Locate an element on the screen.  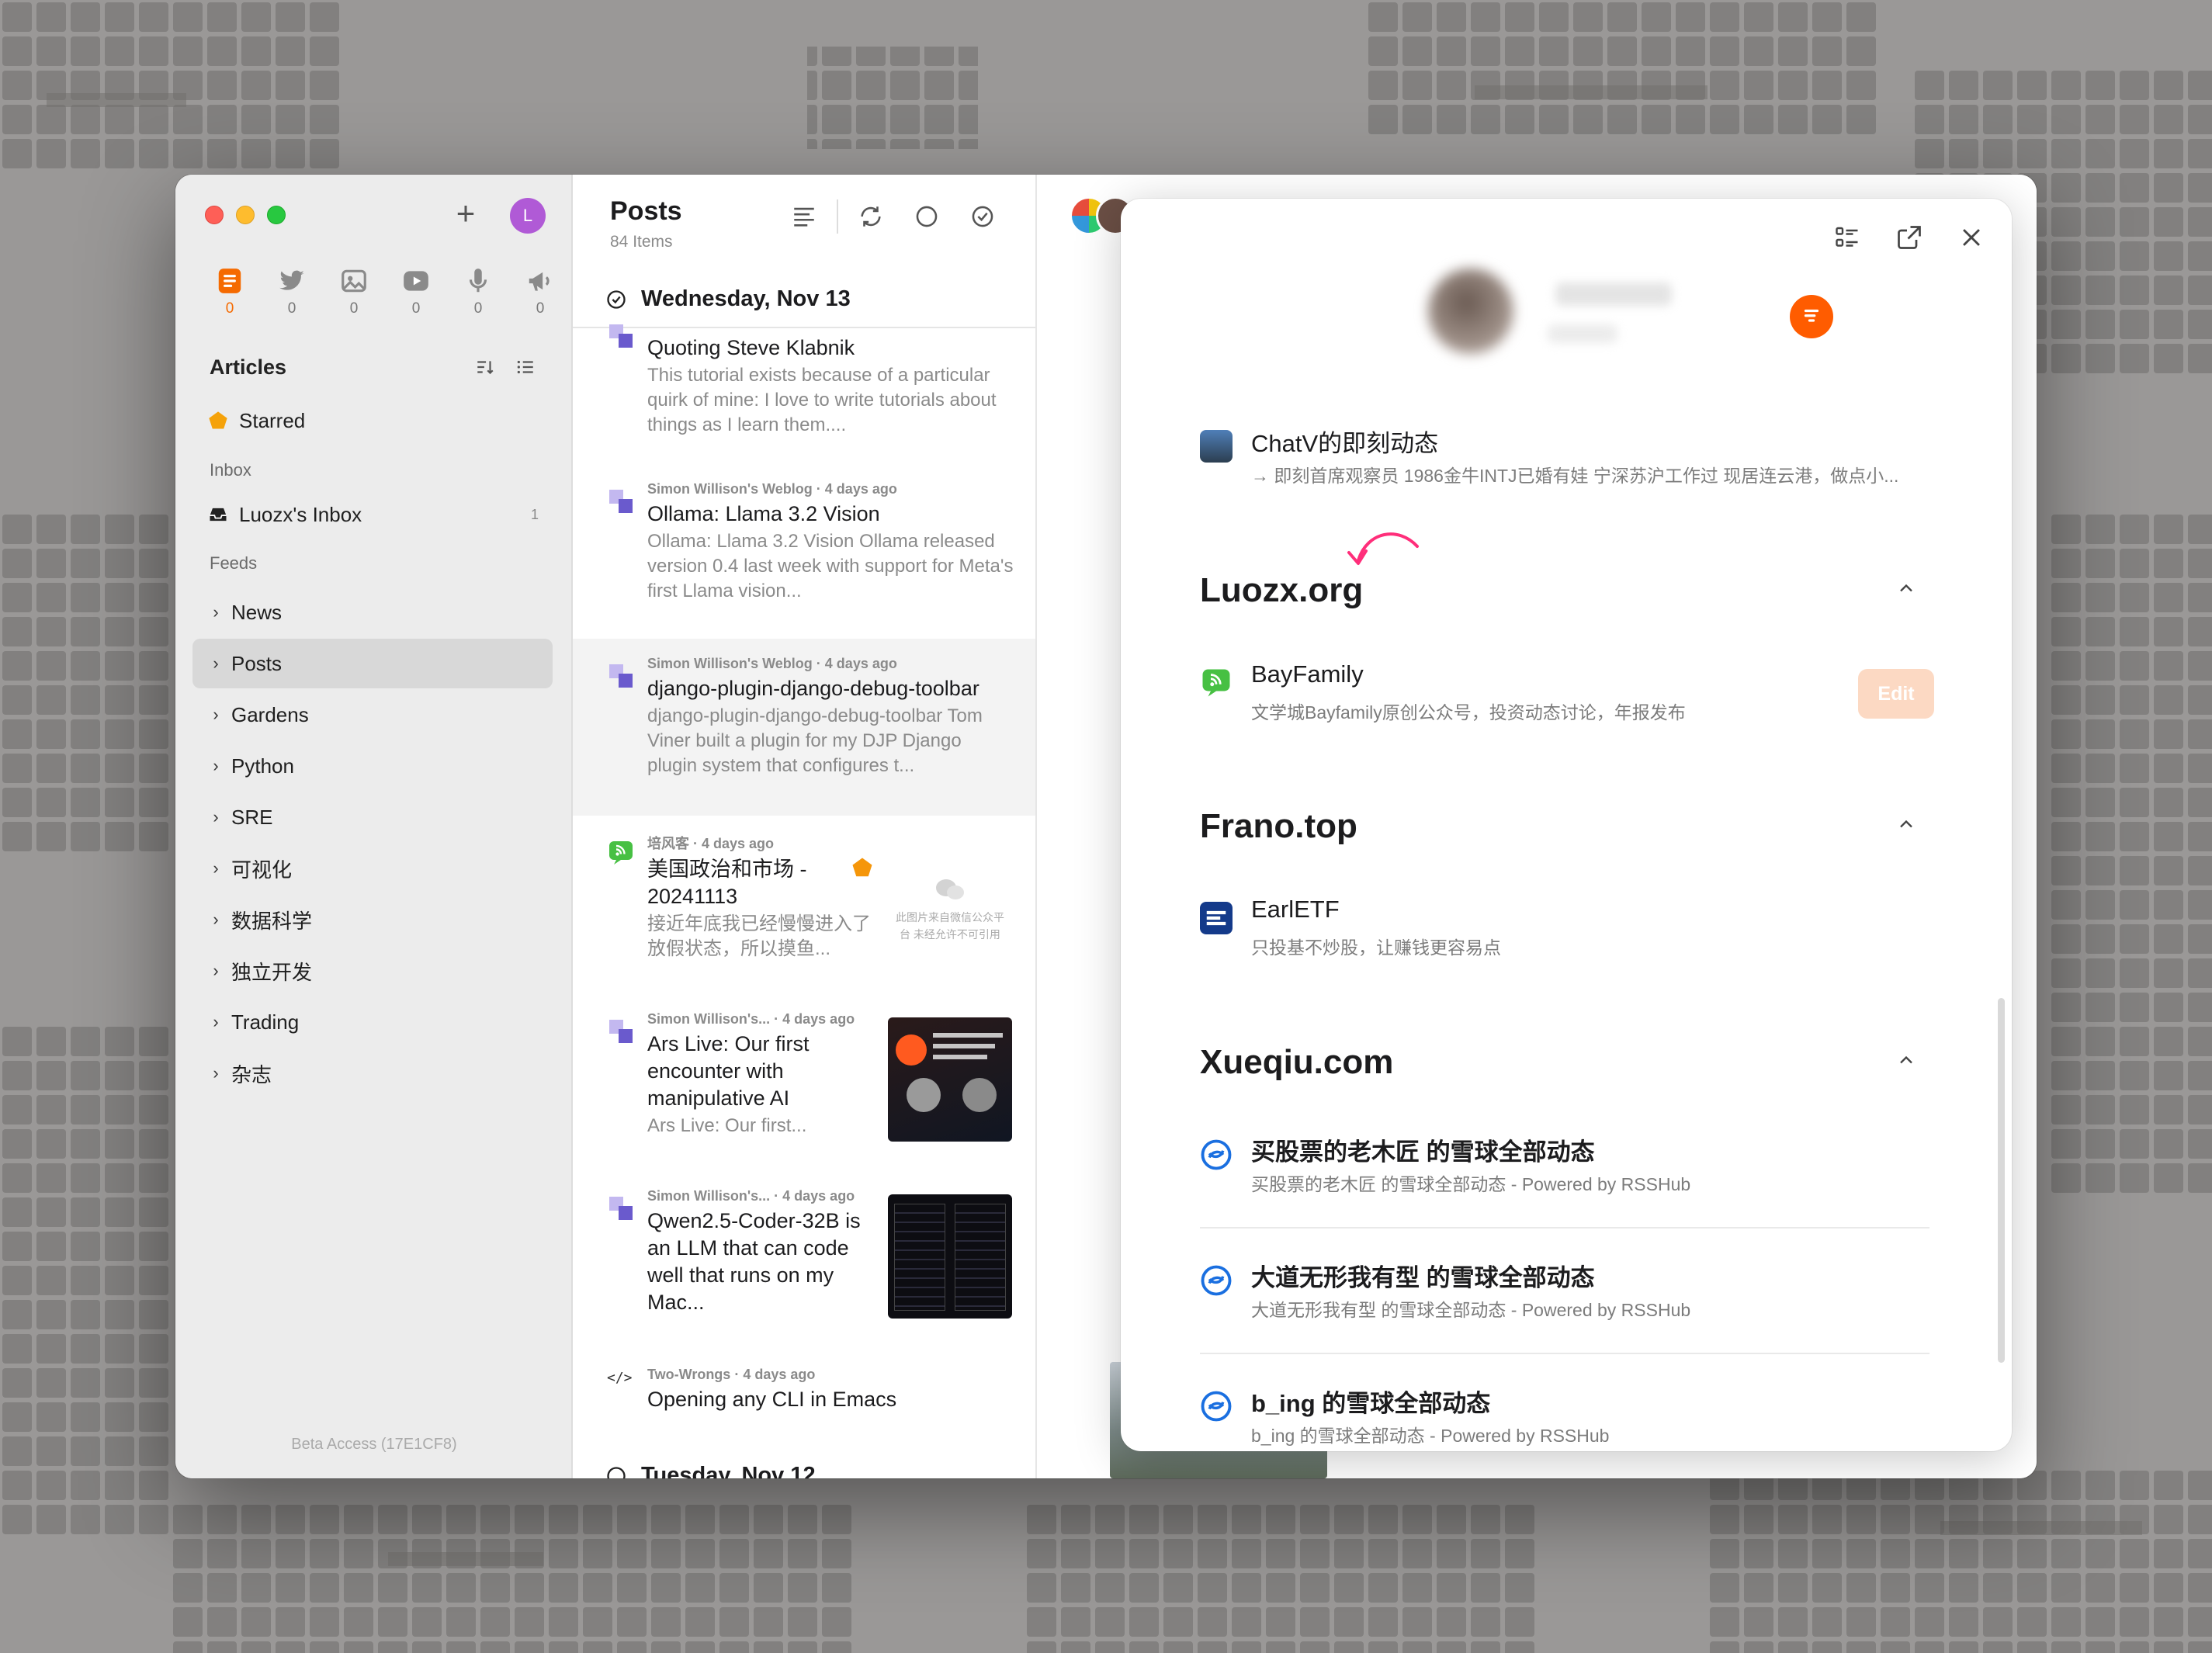
open-external-button is located at coordinates (1909, 237).